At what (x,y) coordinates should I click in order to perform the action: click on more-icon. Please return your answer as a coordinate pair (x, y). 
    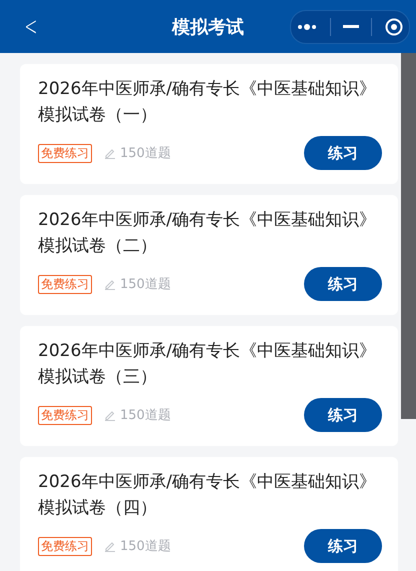
    Looking at the image, I should click on (307, 26).